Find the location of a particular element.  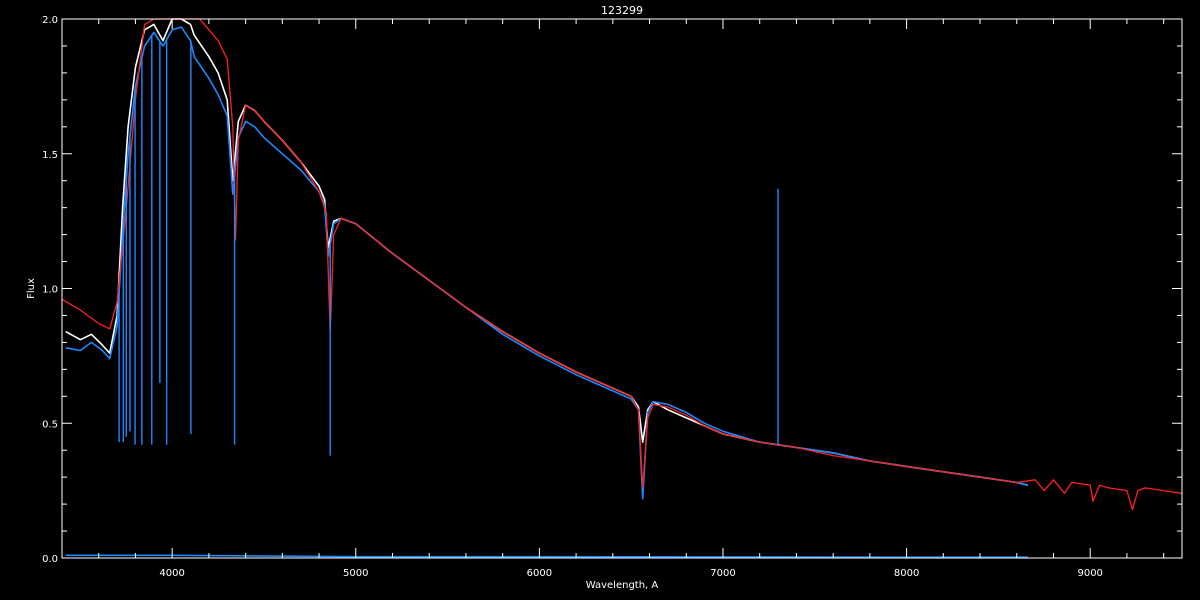

y-tick-label: 1.0 is located at coordinates (50, 290).